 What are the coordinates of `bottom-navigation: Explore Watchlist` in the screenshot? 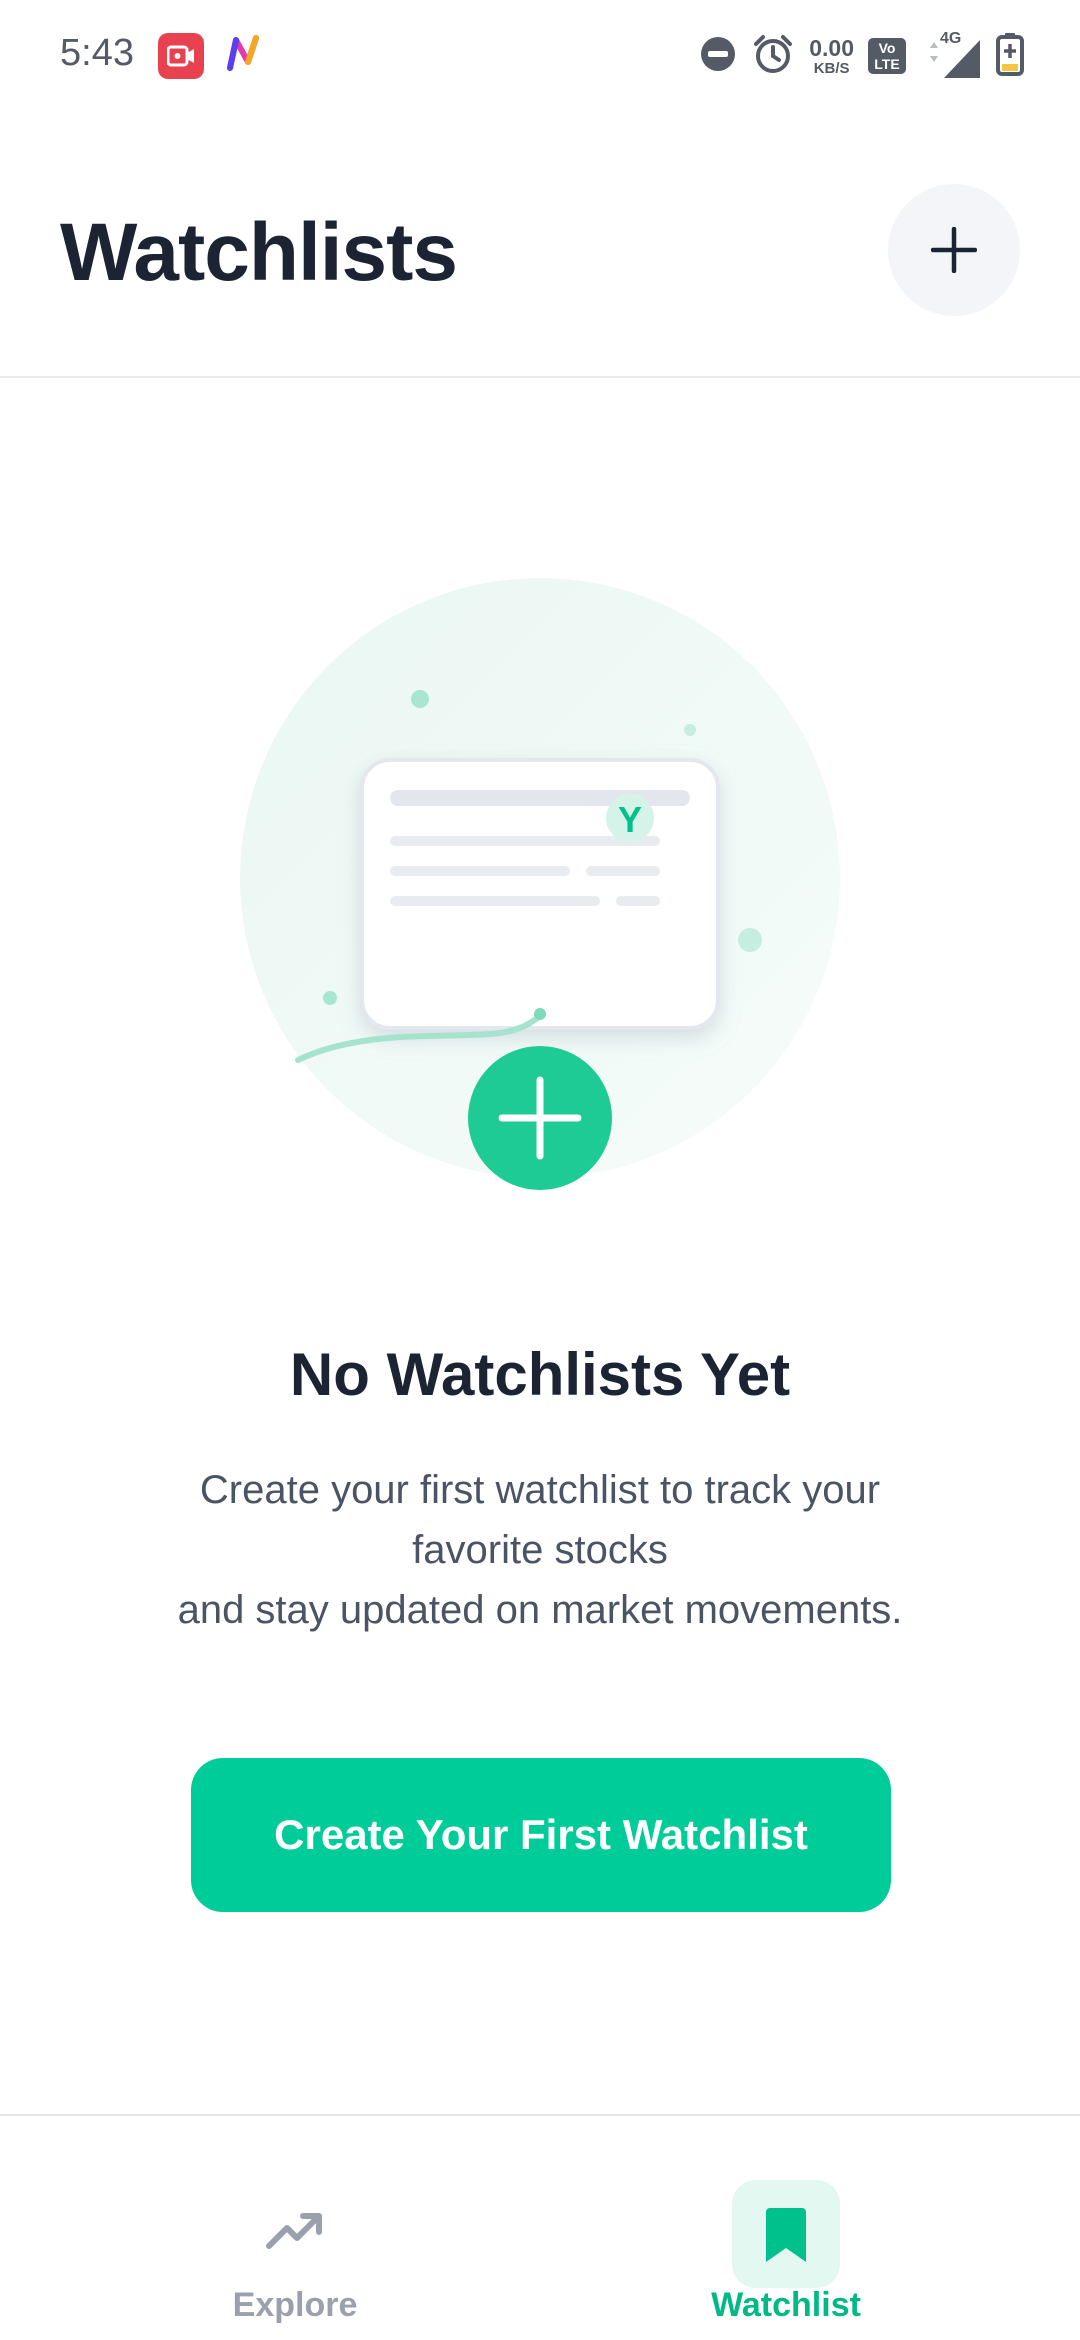 It's located at (540, 2227).